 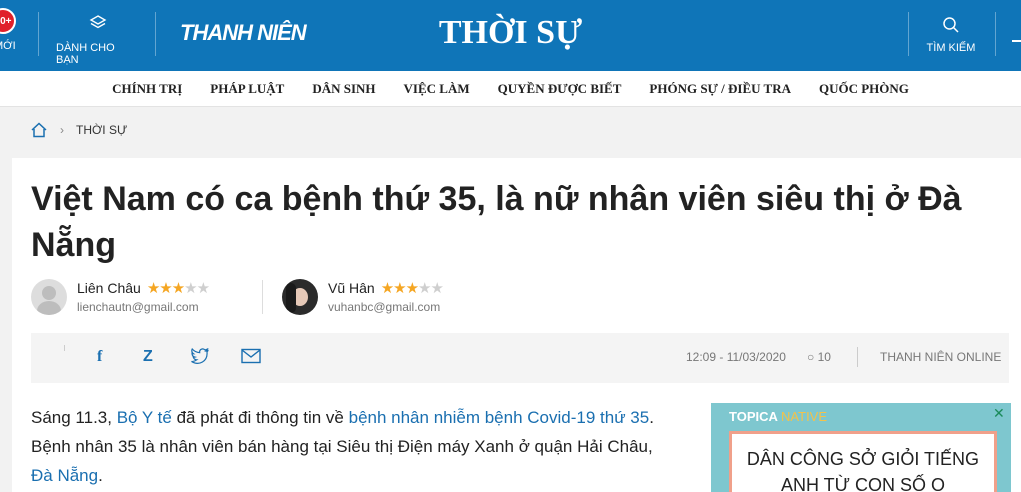 What do you see at coordinates (62, 130) in the screenshot?
I see `chevron-right-icon: ›` at bounding box center [62, 130].